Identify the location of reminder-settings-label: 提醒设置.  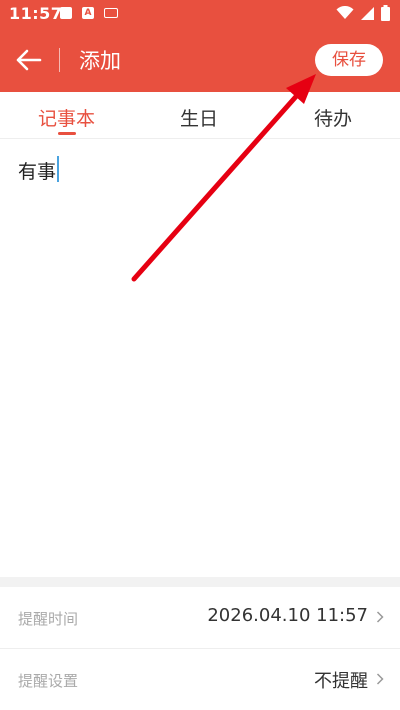
(48, 681).